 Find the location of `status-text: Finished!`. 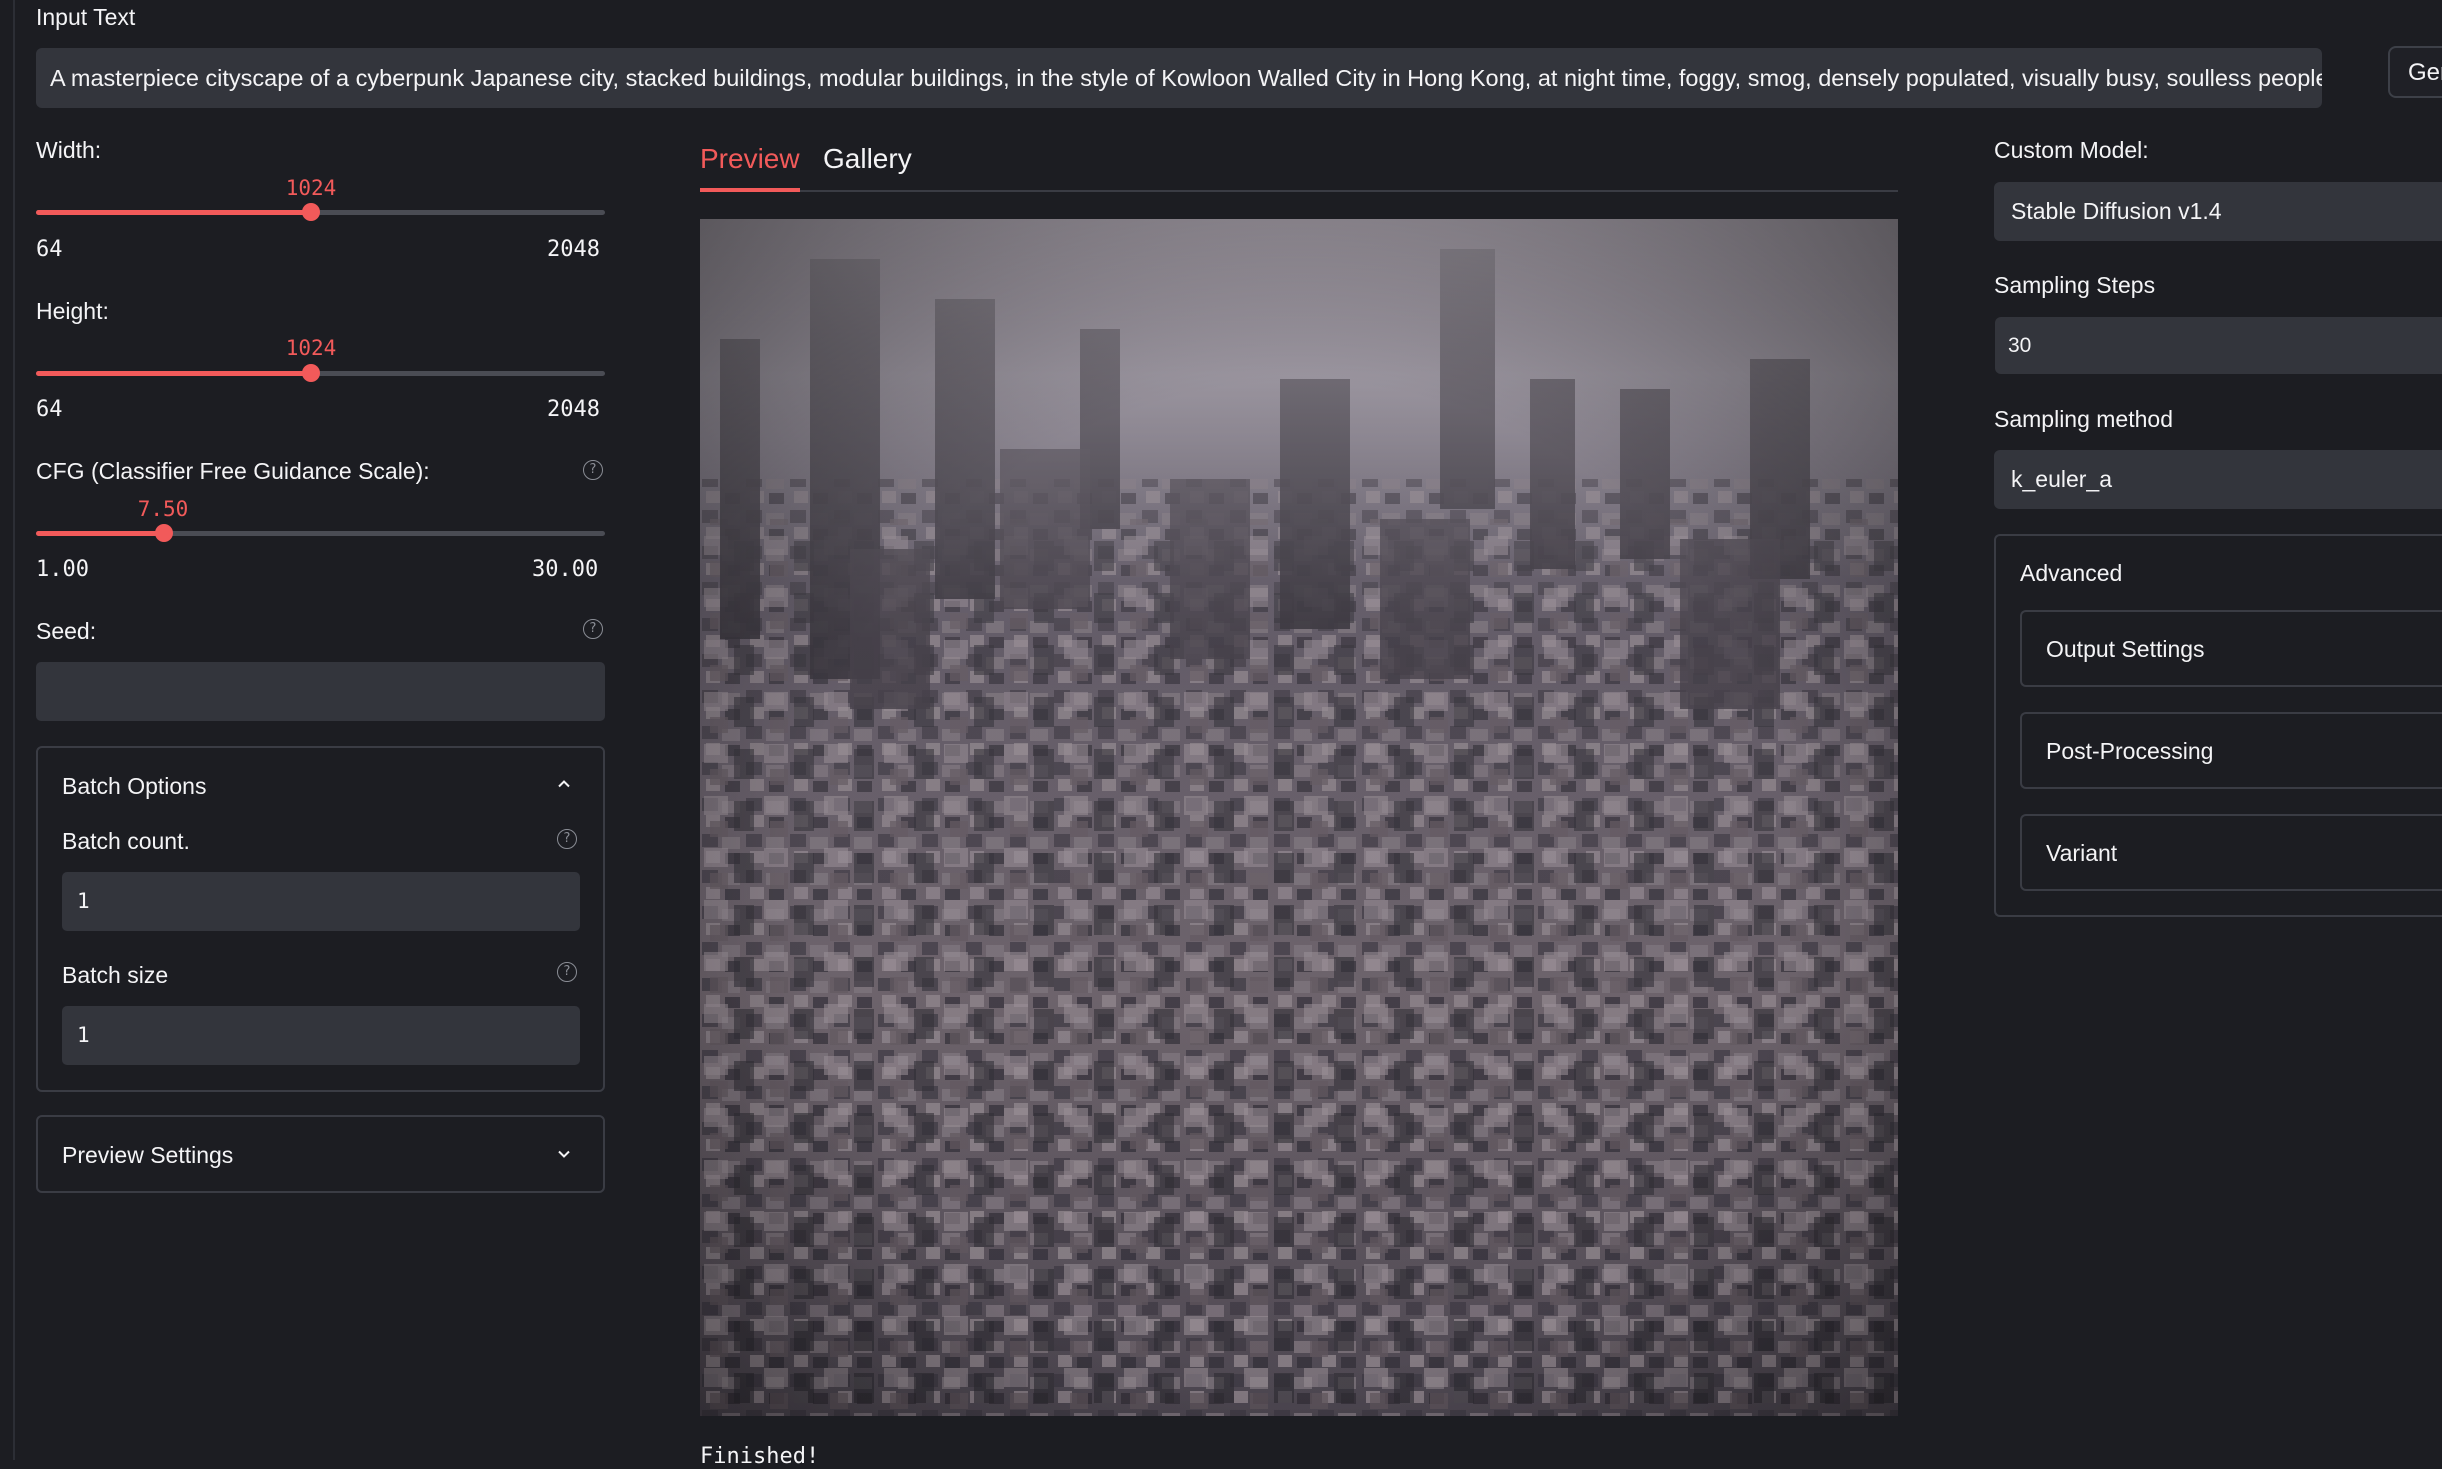

status-text: Finished! is located at coordinates (760, 1456).